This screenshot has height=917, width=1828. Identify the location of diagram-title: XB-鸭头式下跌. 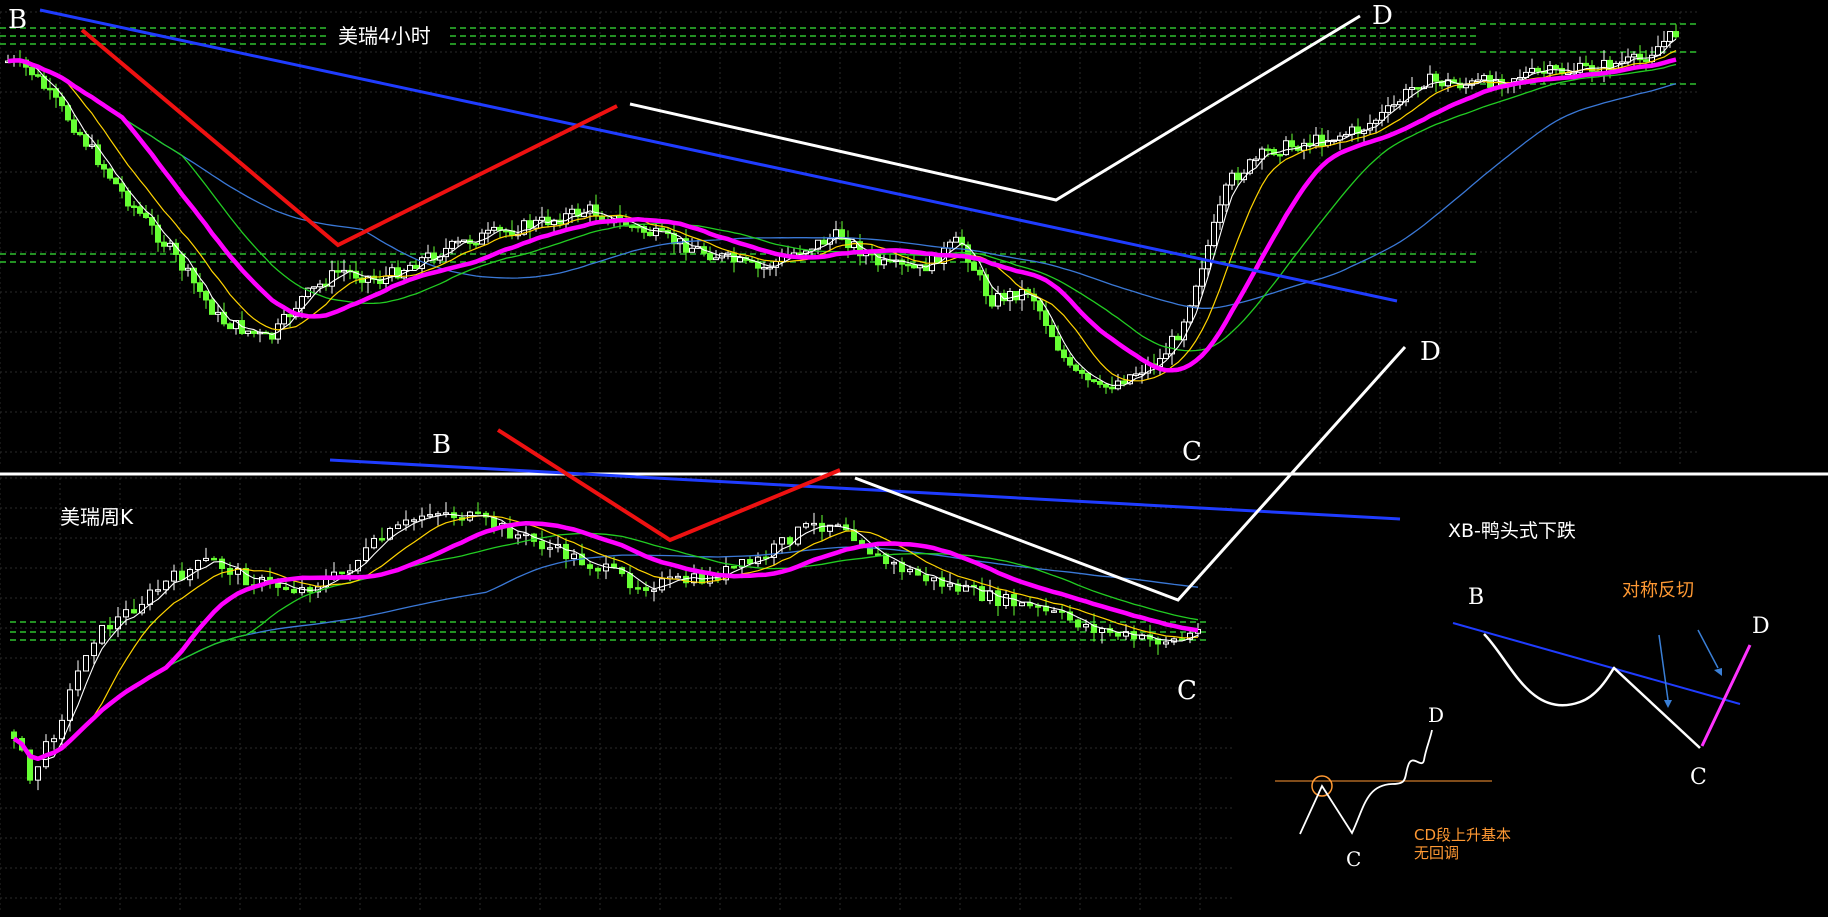
(1512, 531).